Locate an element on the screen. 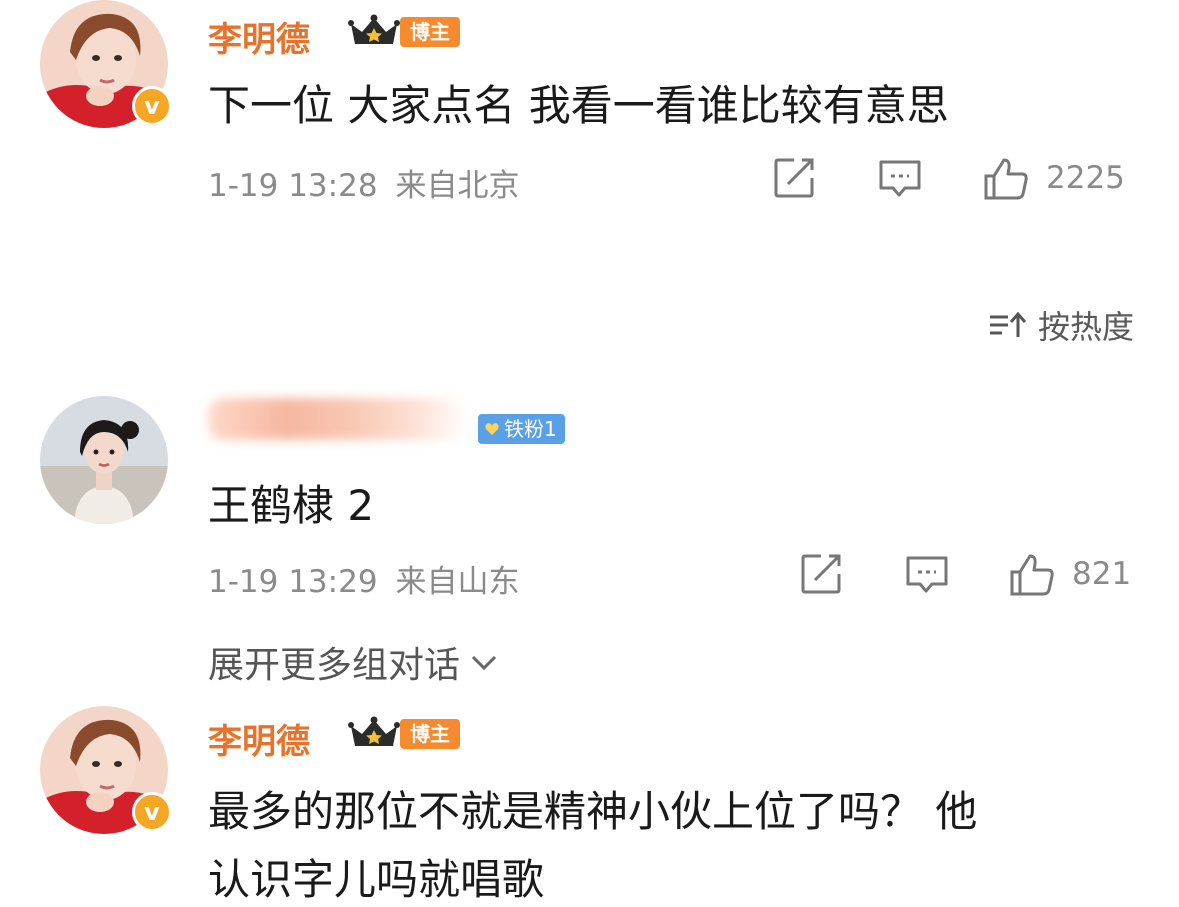 This screenshot has width=1179, height=907. avatar is located at coordinates (104, 460).